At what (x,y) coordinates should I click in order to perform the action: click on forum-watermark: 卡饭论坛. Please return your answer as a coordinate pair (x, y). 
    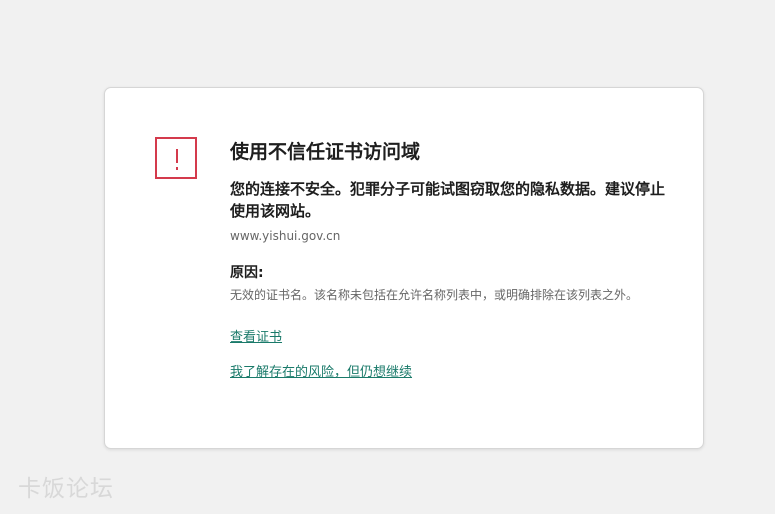
    Looking at the image, I should click on (66, 489).